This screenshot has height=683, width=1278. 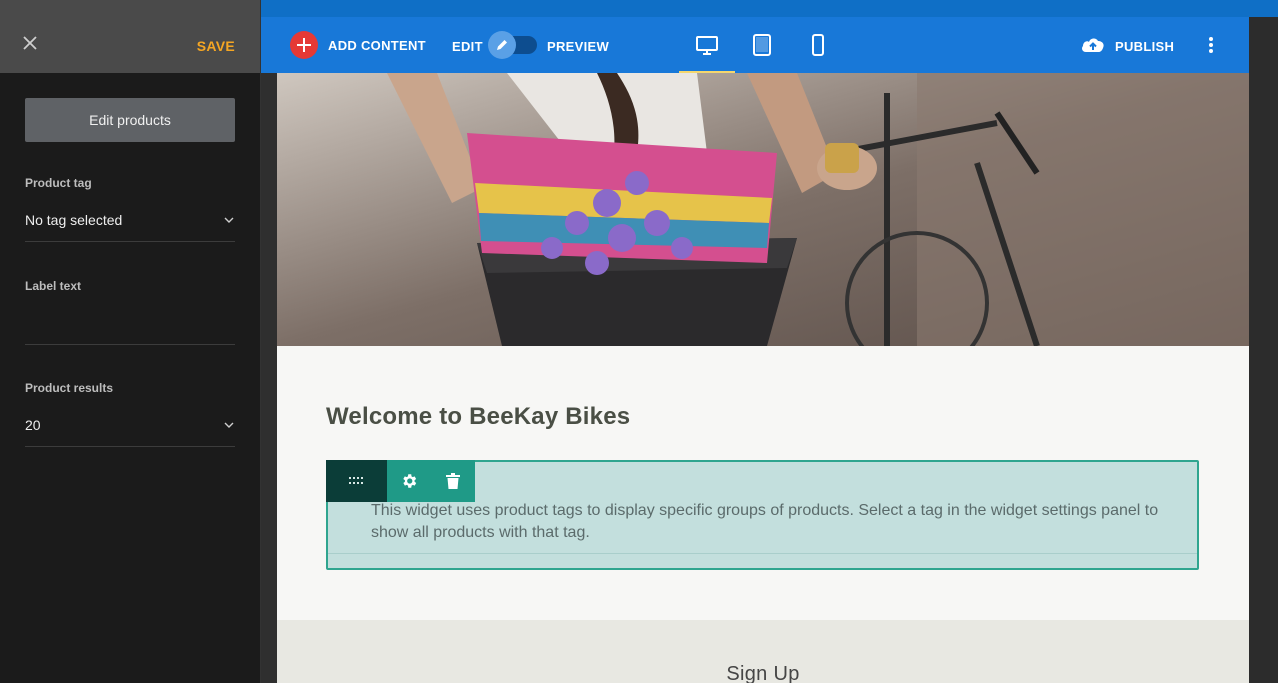 What do you see at coordinates (130, 321) in the screenshot?
I see `label-text-input` at bounding box center [130, 321].